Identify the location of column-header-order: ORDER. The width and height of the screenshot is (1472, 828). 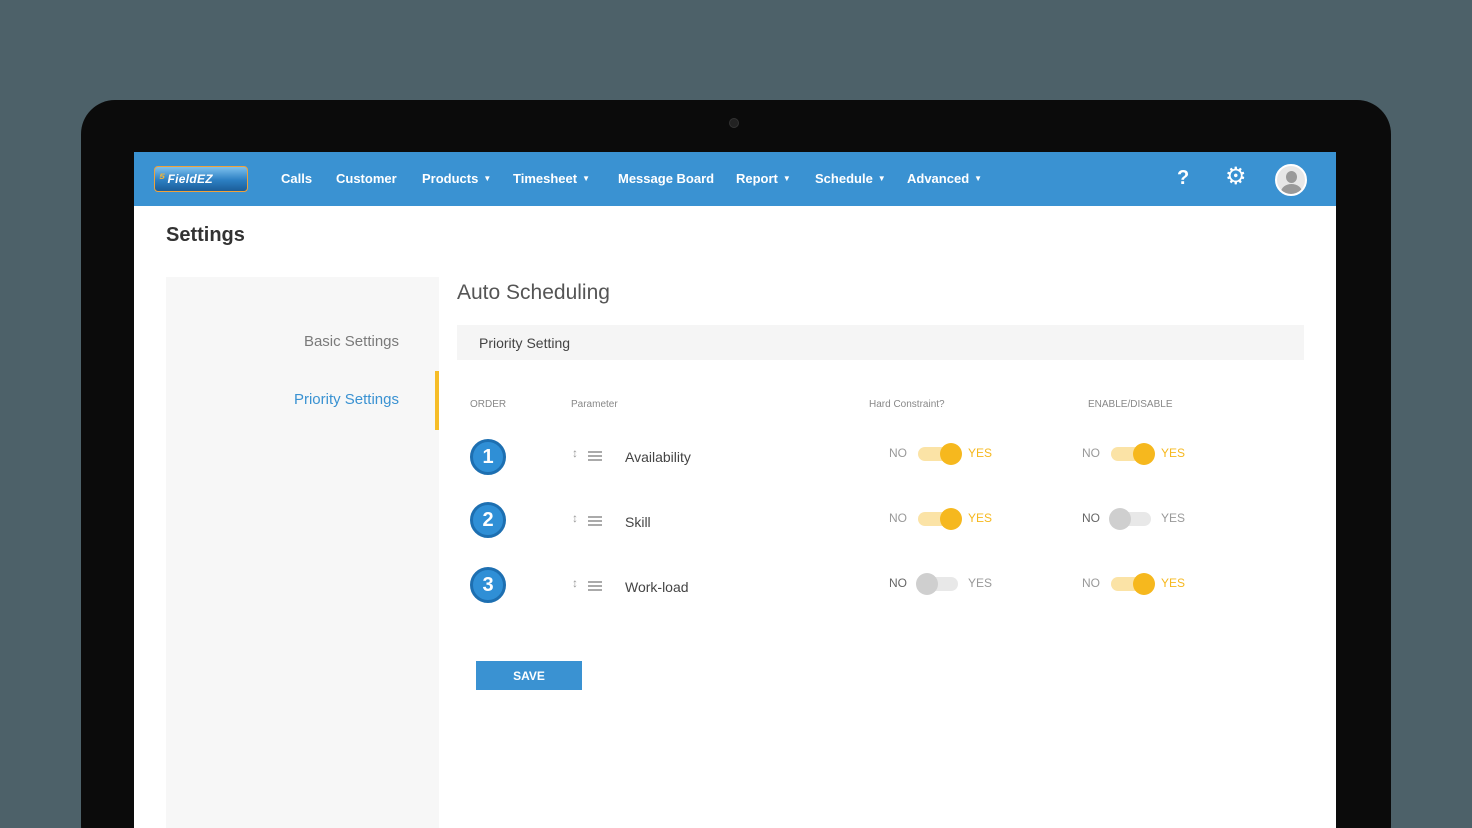
(488, 404).